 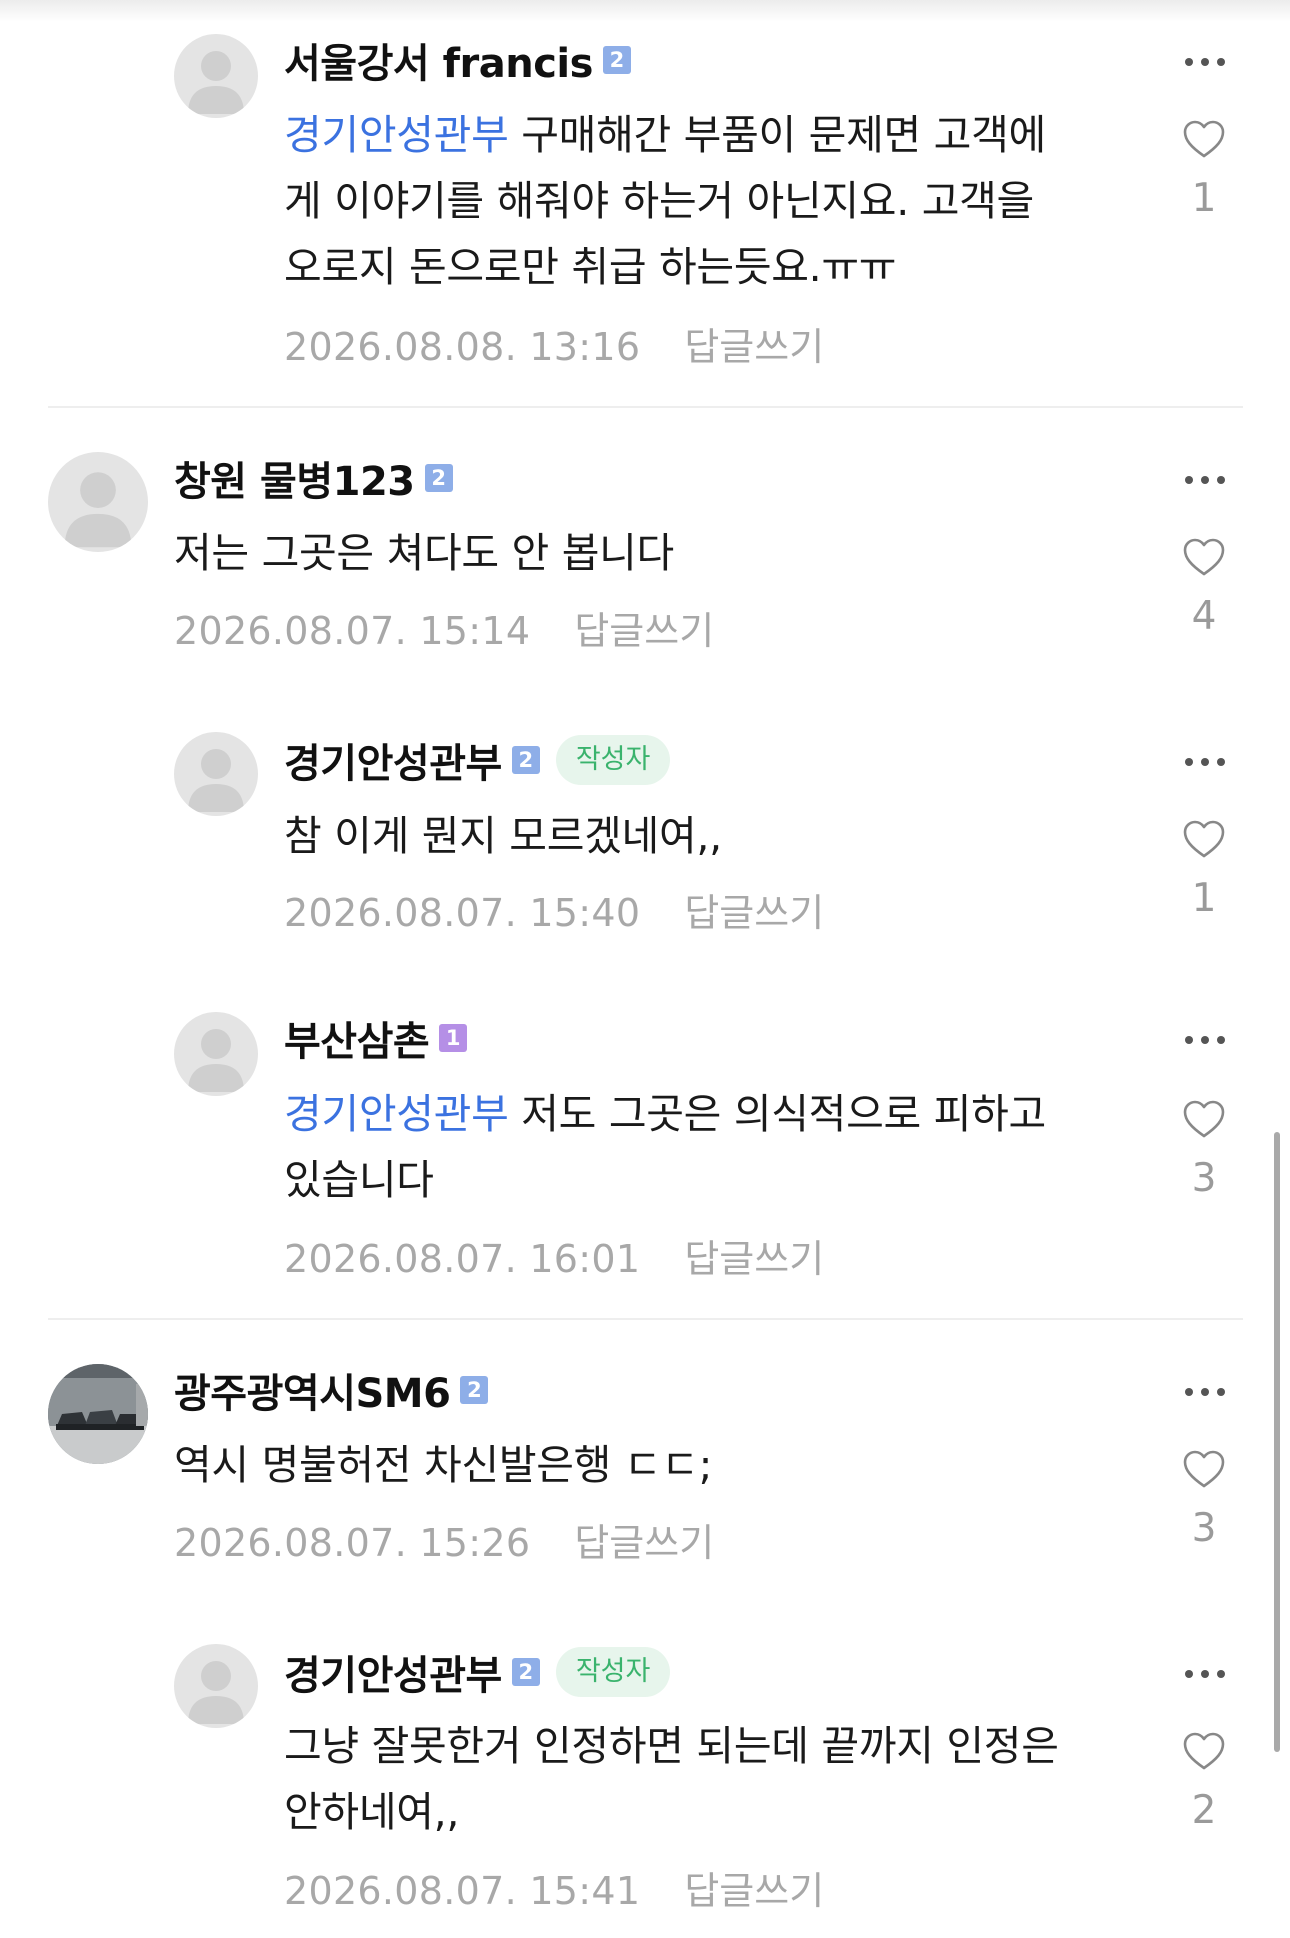 What do you see at coordinates (352, 631) in the screenshot?
I see `comment-date: 2026.08.07. 15:14` at bounding box center [352, 631].